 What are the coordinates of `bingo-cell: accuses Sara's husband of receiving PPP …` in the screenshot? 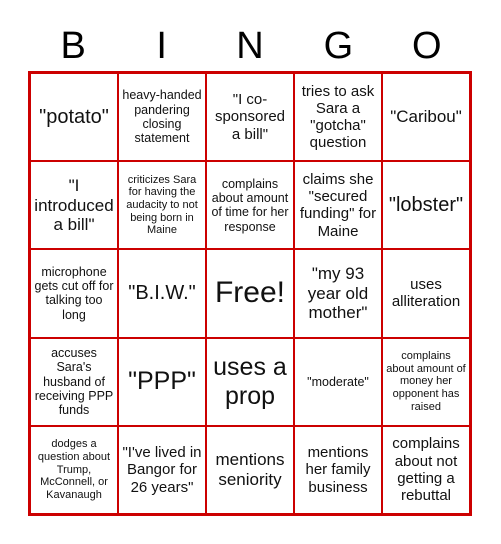 It's located at (74, 381).